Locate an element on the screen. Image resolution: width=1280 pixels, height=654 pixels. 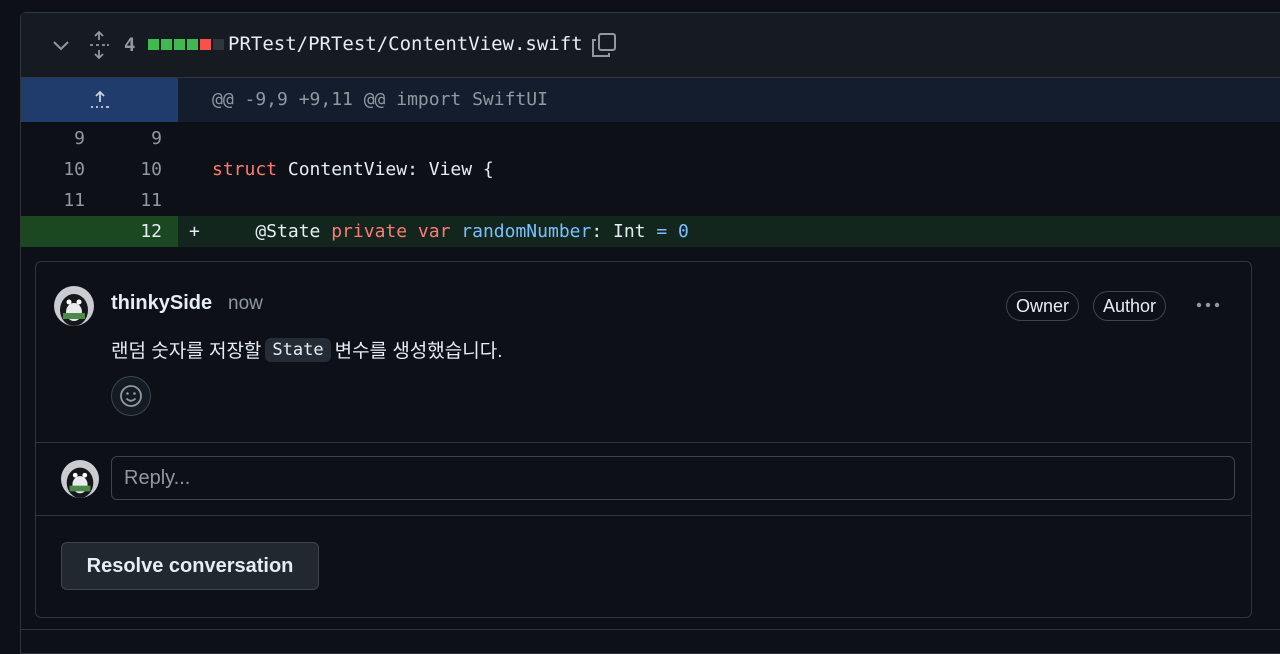
unfold-up-icon is located at coordinates (100, 99).